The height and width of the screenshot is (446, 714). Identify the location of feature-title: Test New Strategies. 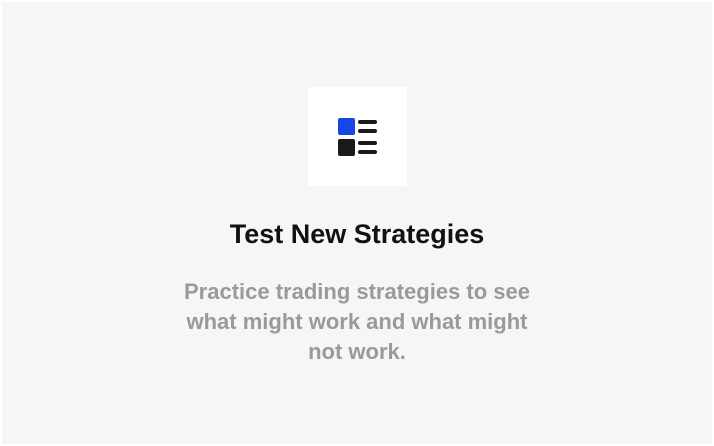
(357, 234).